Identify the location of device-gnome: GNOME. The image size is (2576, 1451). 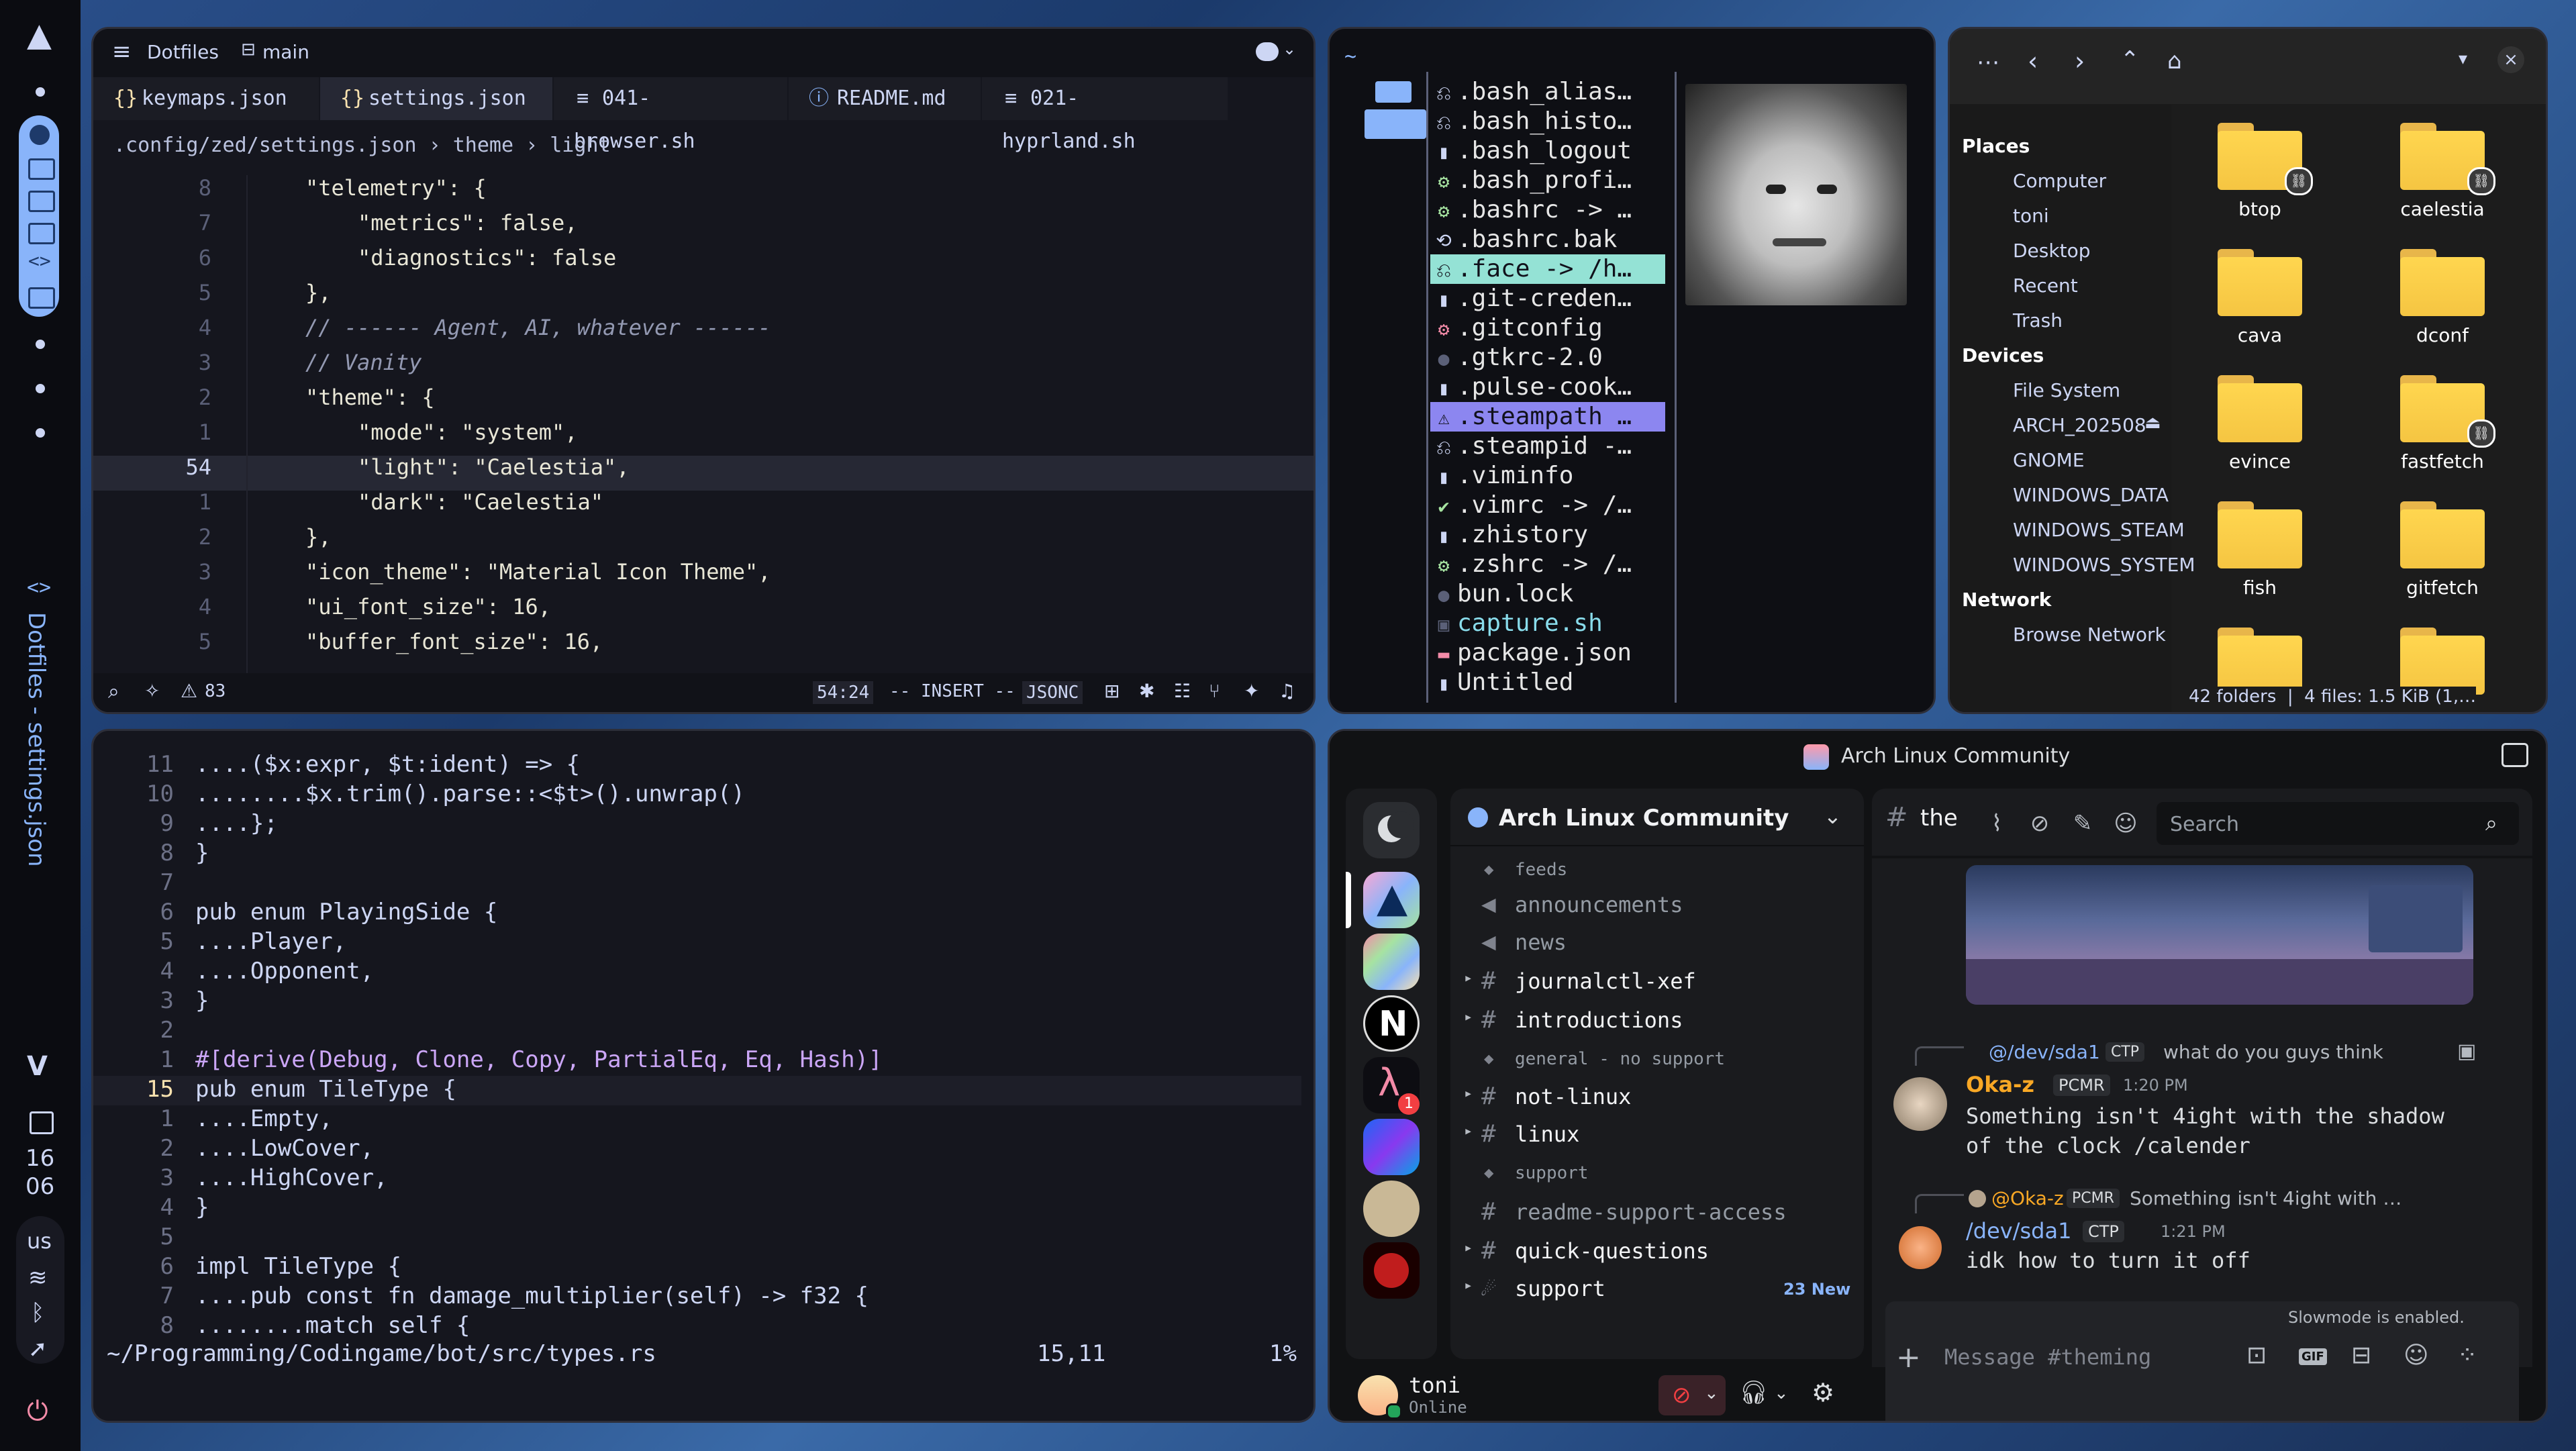
(2049, 460).